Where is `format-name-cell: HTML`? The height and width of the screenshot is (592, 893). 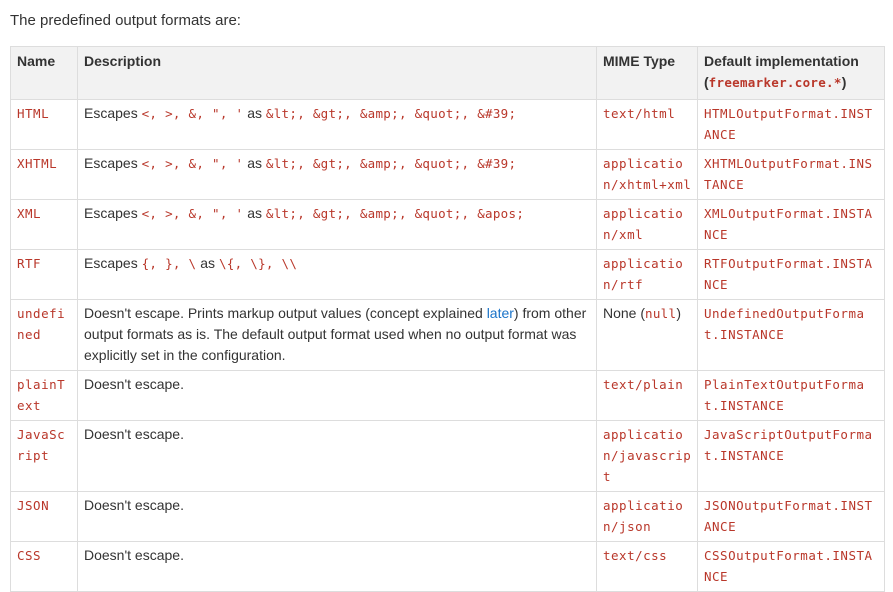
format-name-cell: HTML is located at coordinates (44, 124).